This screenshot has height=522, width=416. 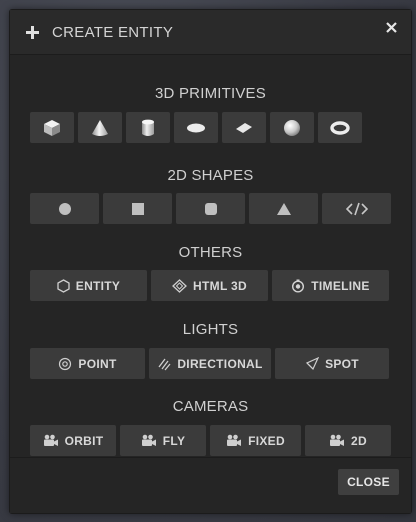 What do you see at coordinates (342, 363) in the screenshot?
I see `spot-label: SPOT` at bounding box center [342, 363].